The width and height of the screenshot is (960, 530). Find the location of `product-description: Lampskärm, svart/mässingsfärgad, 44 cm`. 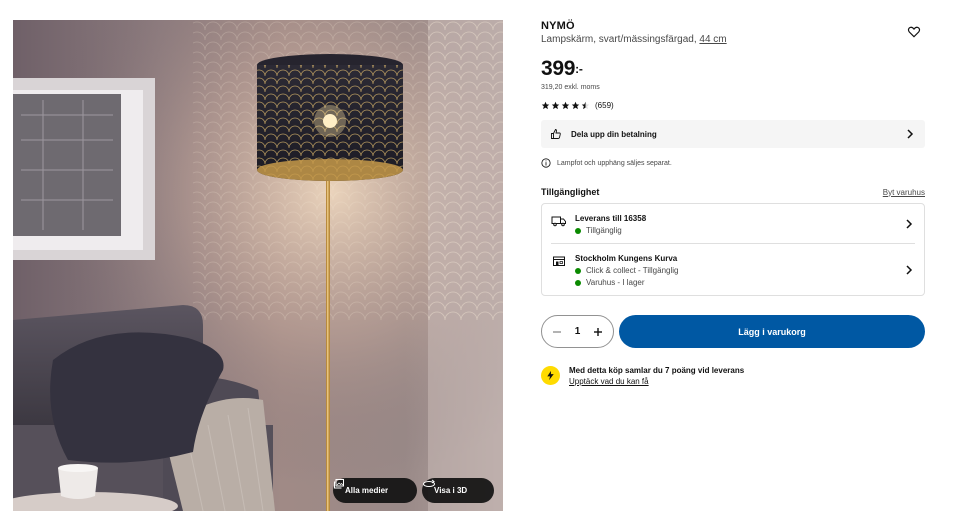

product-description: Lampskärm, svart/mässingsfärgad, 44 cm is located at coordinates (733, 39).